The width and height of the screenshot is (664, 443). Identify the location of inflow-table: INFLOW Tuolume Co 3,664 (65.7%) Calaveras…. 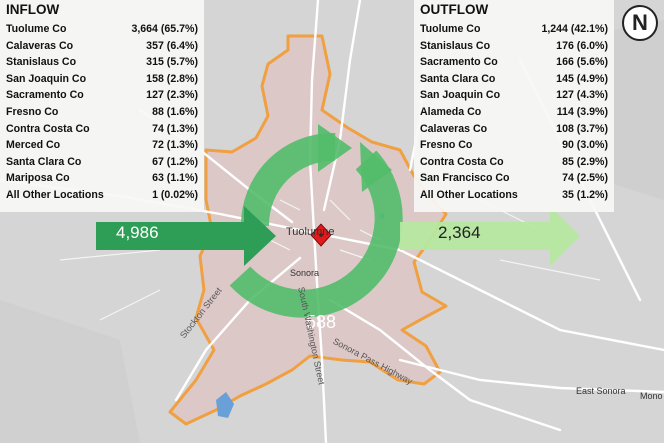
(102, 106).